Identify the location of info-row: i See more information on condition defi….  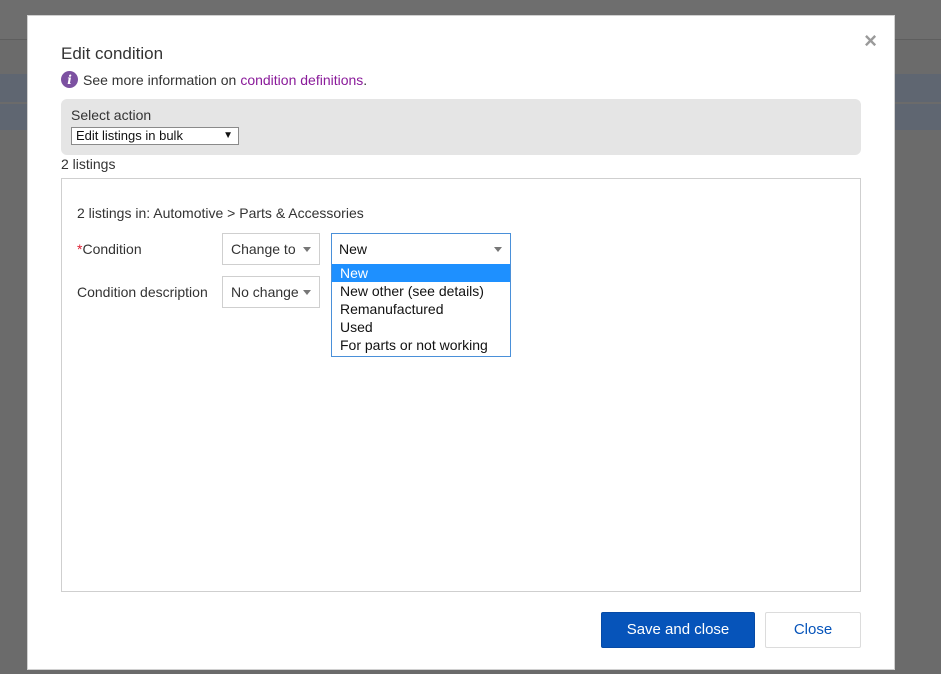
(214, 79).